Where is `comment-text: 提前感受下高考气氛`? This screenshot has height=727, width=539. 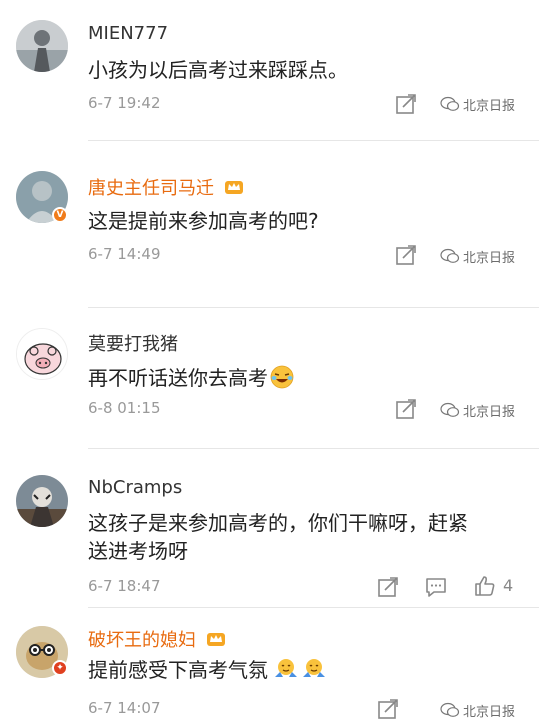
comment-text: 提前感受下高考气氛 is located at coordinates (207, 670).